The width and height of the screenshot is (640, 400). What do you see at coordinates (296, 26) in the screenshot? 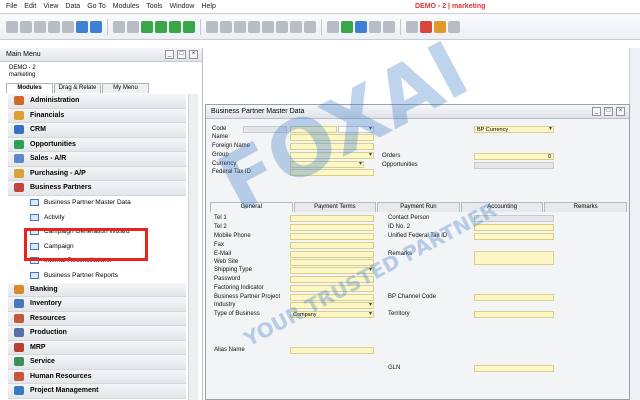
I see `gross-profit-icon` at bounding box center [296, 26].